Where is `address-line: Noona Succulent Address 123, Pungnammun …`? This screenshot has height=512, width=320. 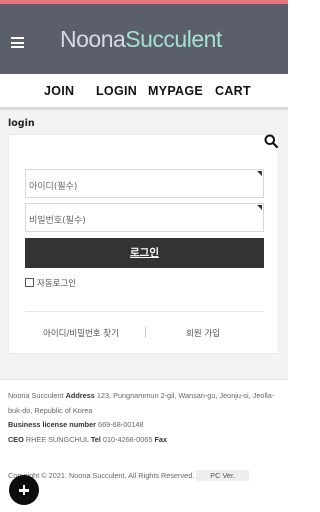 address-line: Noona Succulent Address 123, Pungnammun … is located at coordinates (145, 403).